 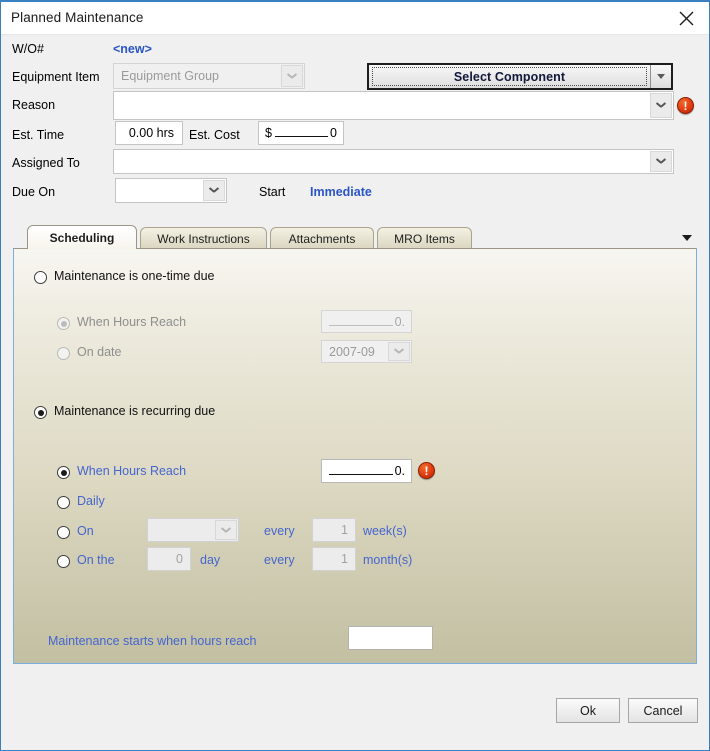 I want to click on select-component-button: Select Component, so click(x=520, y=76).